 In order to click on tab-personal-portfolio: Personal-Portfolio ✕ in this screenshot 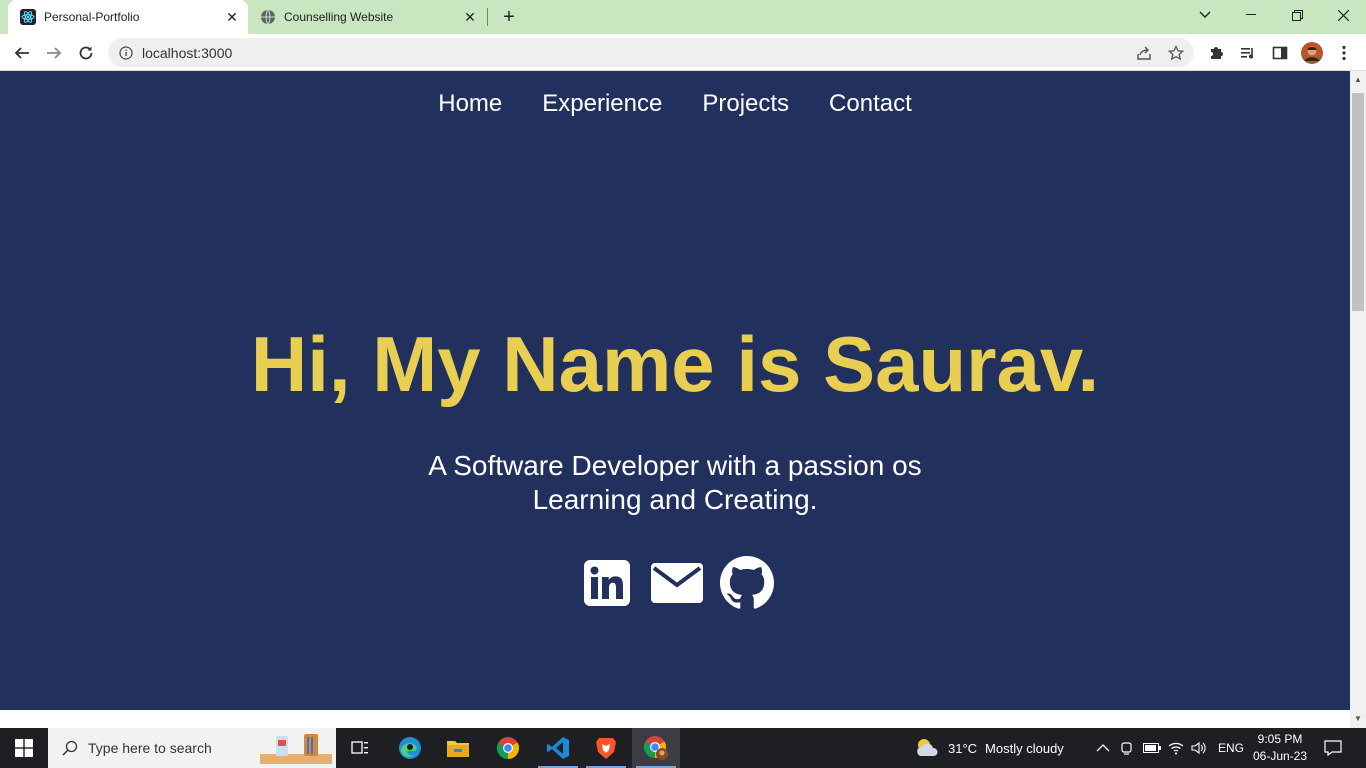, I will do `click(128, 17)`.